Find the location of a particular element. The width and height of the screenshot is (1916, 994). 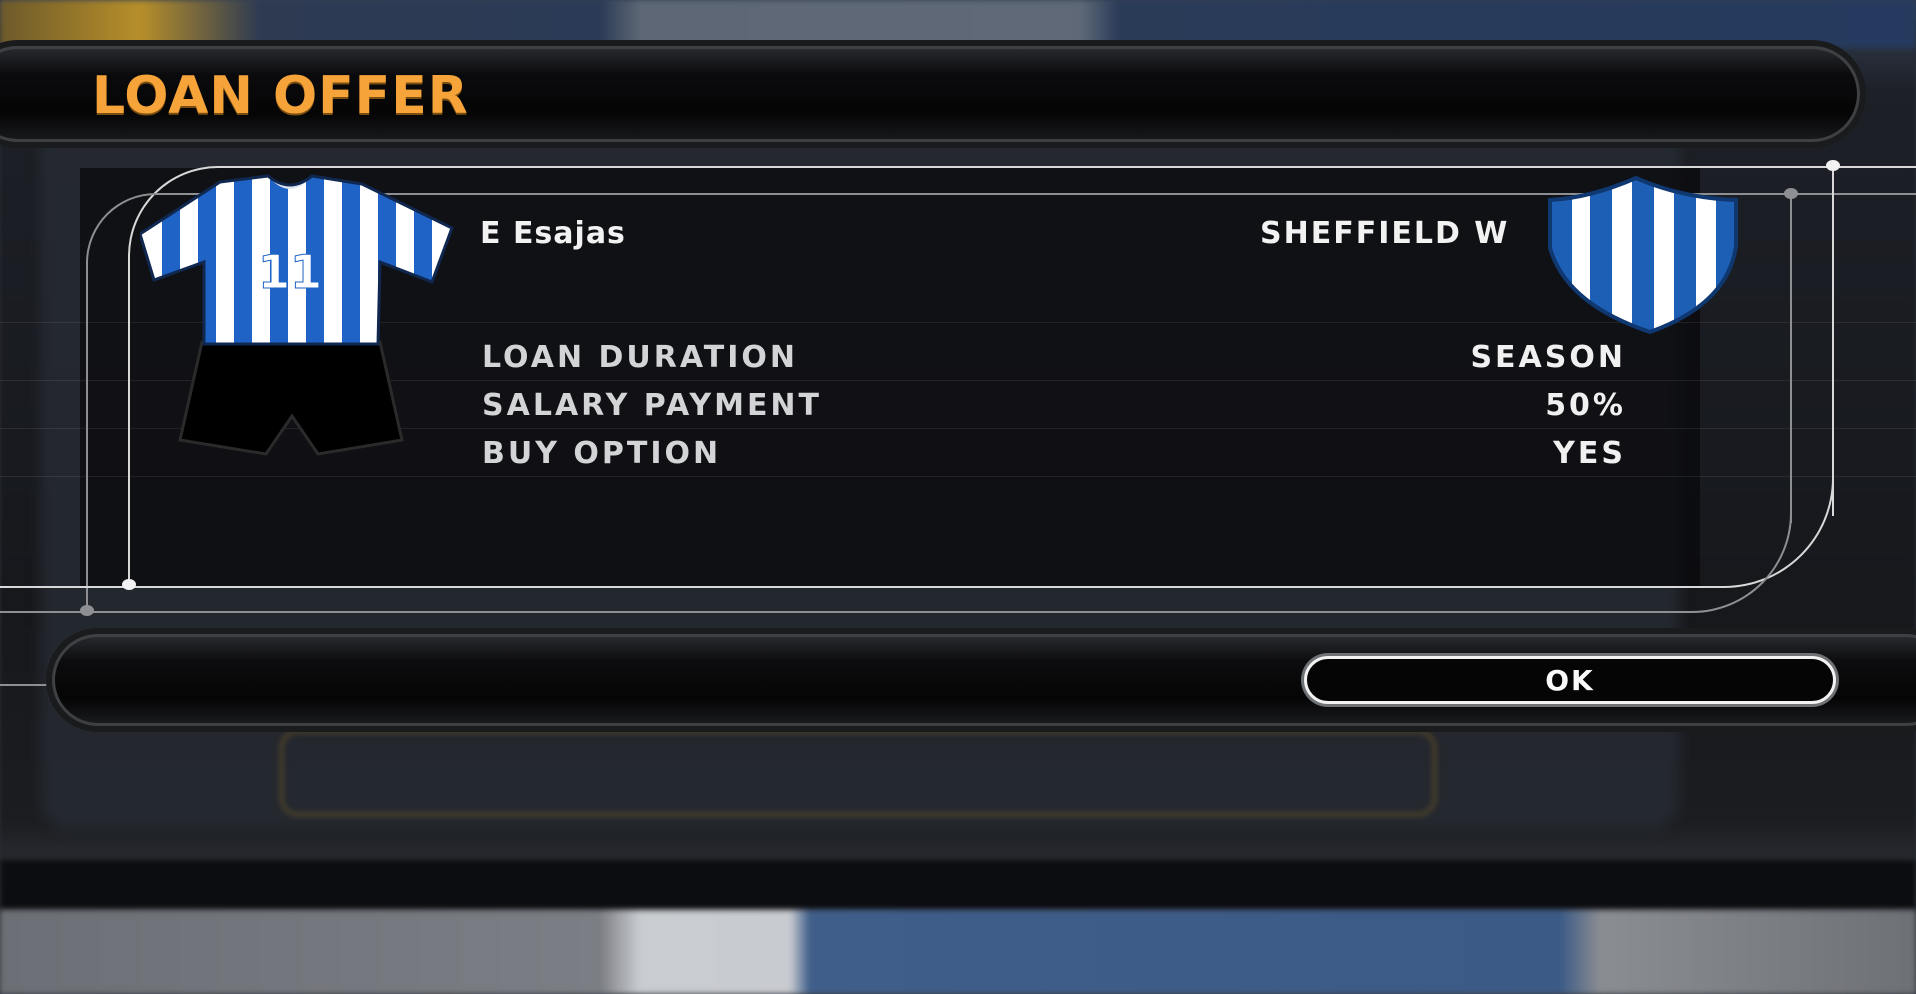

frame-bottom-line is located at coordinates (852, 587).